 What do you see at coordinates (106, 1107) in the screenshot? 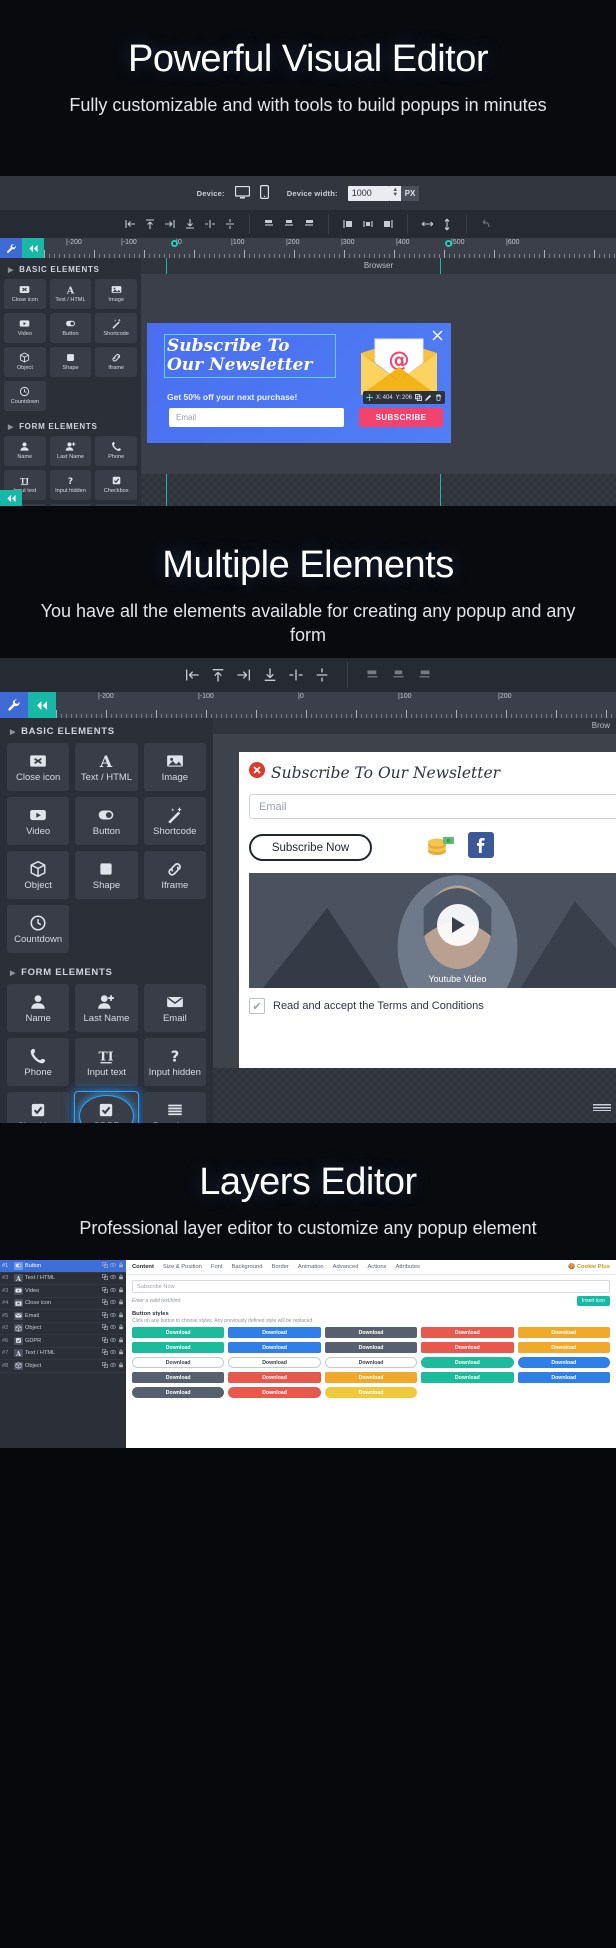
I see `element-tile-gdpr: GDPR` at bounding box center [106, 1107].